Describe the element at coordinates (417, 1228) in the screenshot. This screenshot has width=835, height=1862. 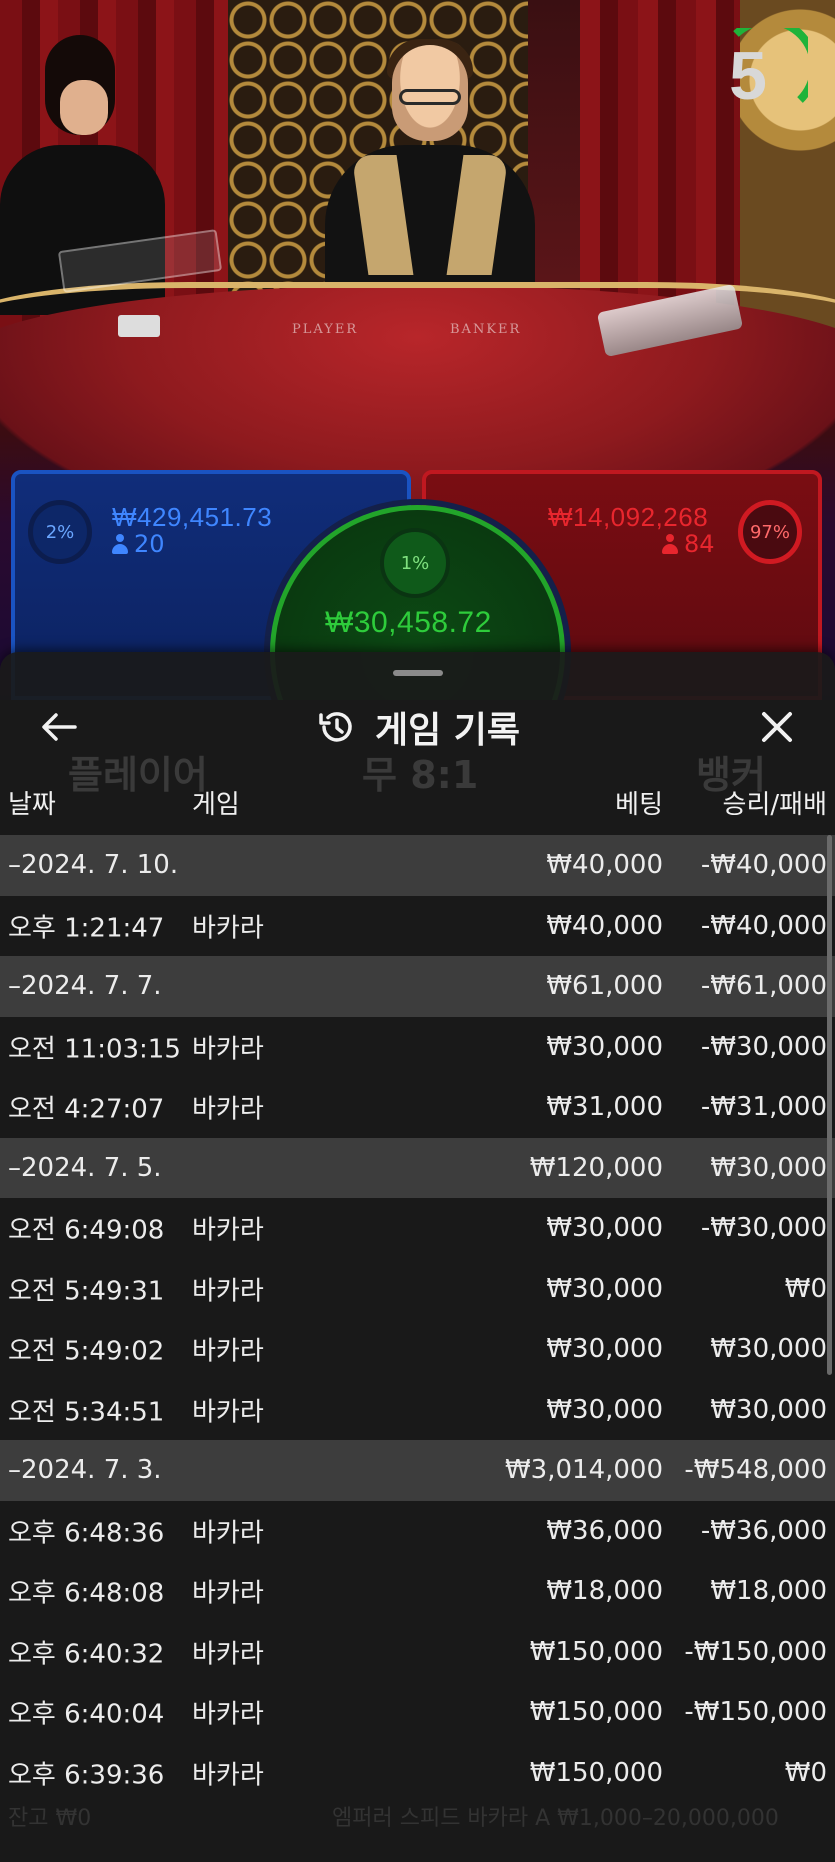
I see `history-row: 오전 6:49:08 바카라 ₩30,000 -₩30,000` at that location.